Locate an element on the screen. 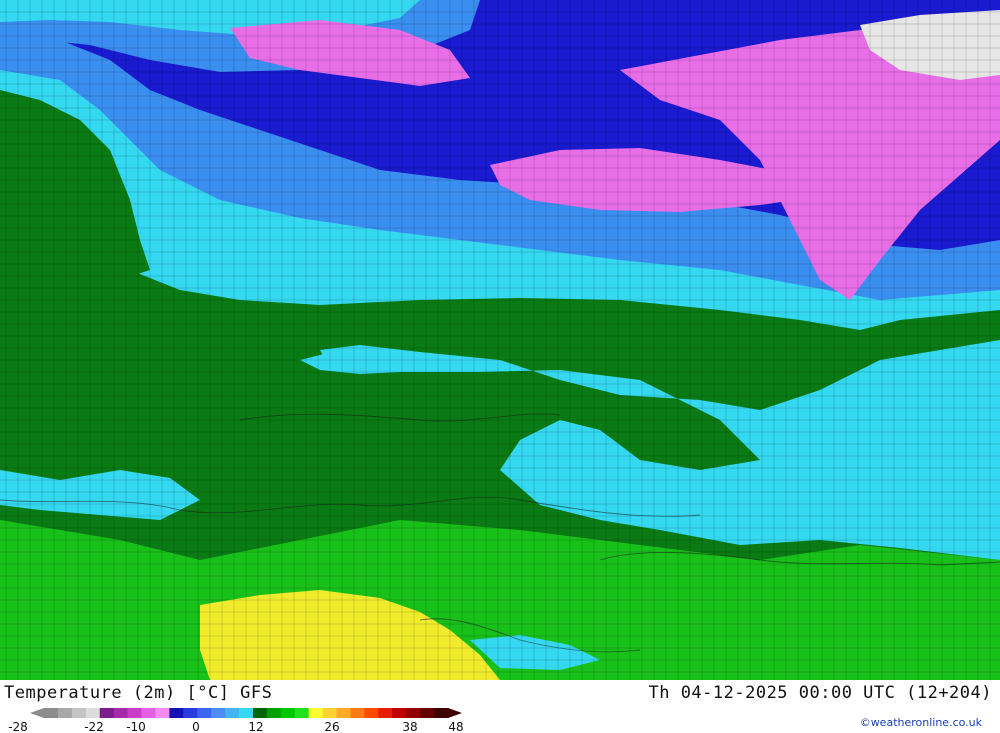  legend-tick-label: 0 is located at coordinates (196, 726).